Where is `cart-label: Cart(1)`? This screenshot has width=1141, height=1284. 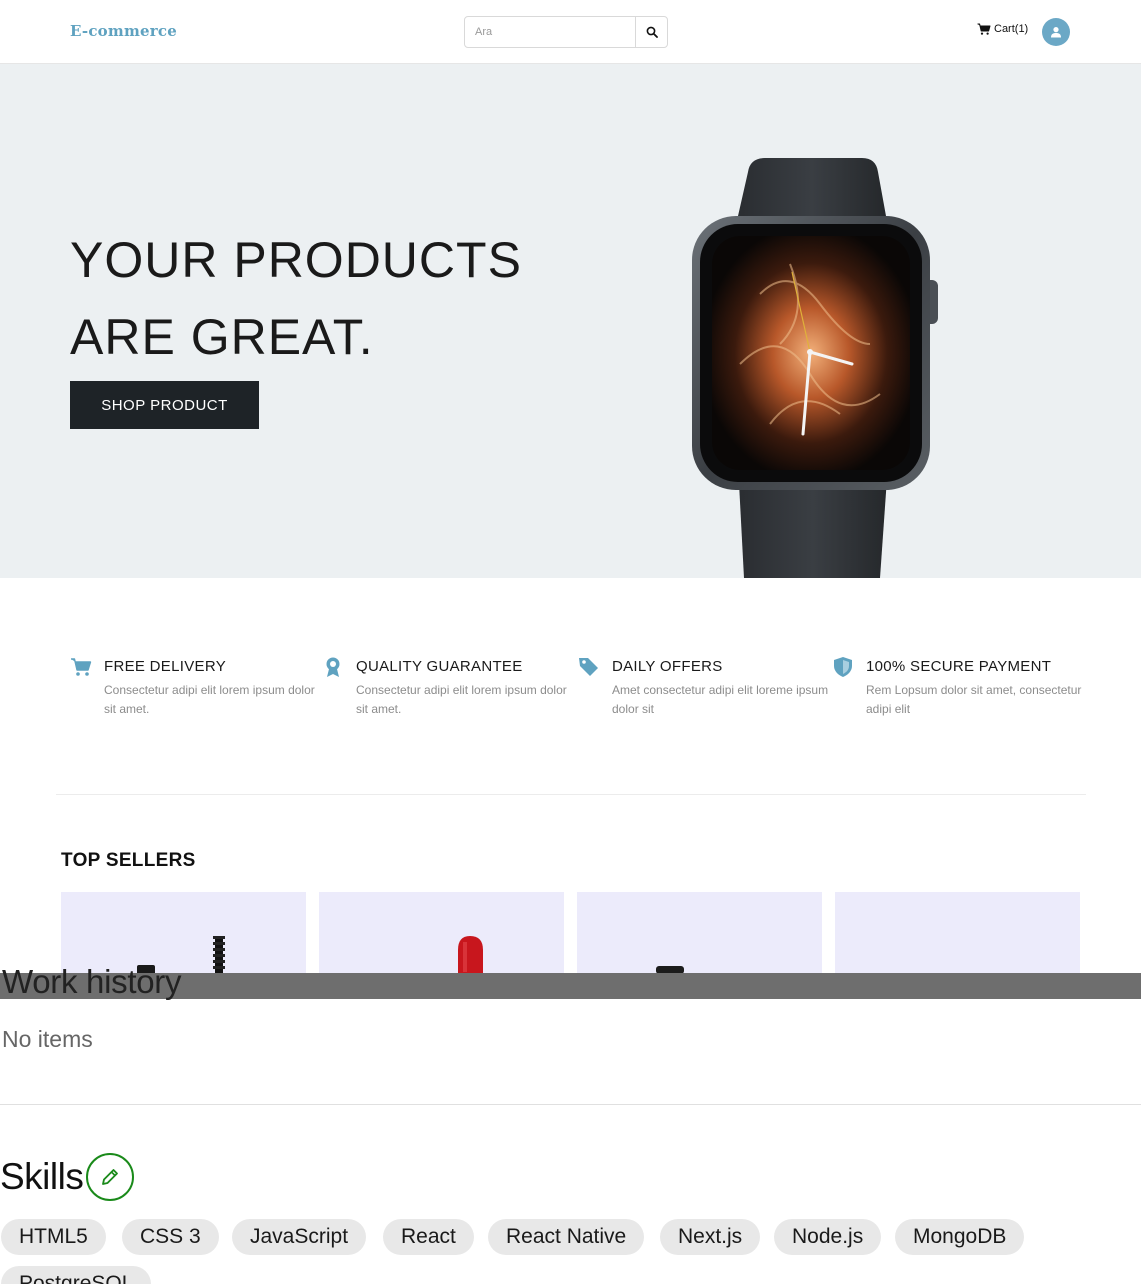 cart-label: Cart(1) is located at coordinates (1011, 29).